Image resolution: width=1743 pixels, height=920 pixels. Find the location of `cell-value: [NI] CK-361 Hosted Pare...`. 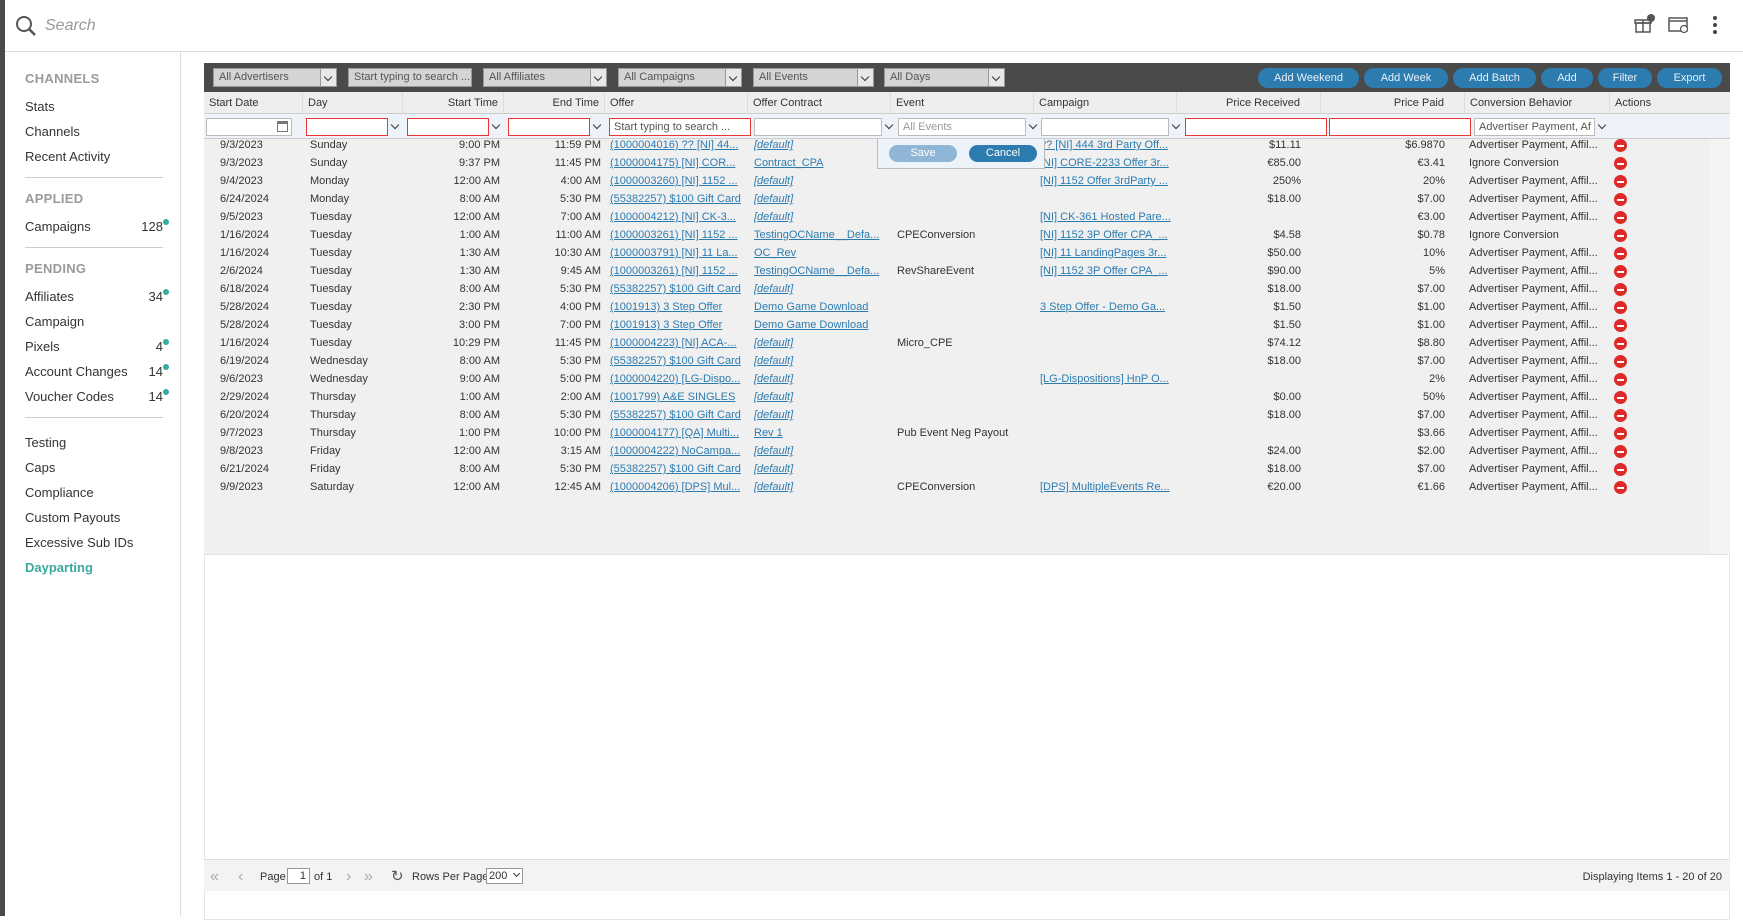

cell-value: [NI] CK-361 Hosted Pare... is located at coordinates (1105, 217).